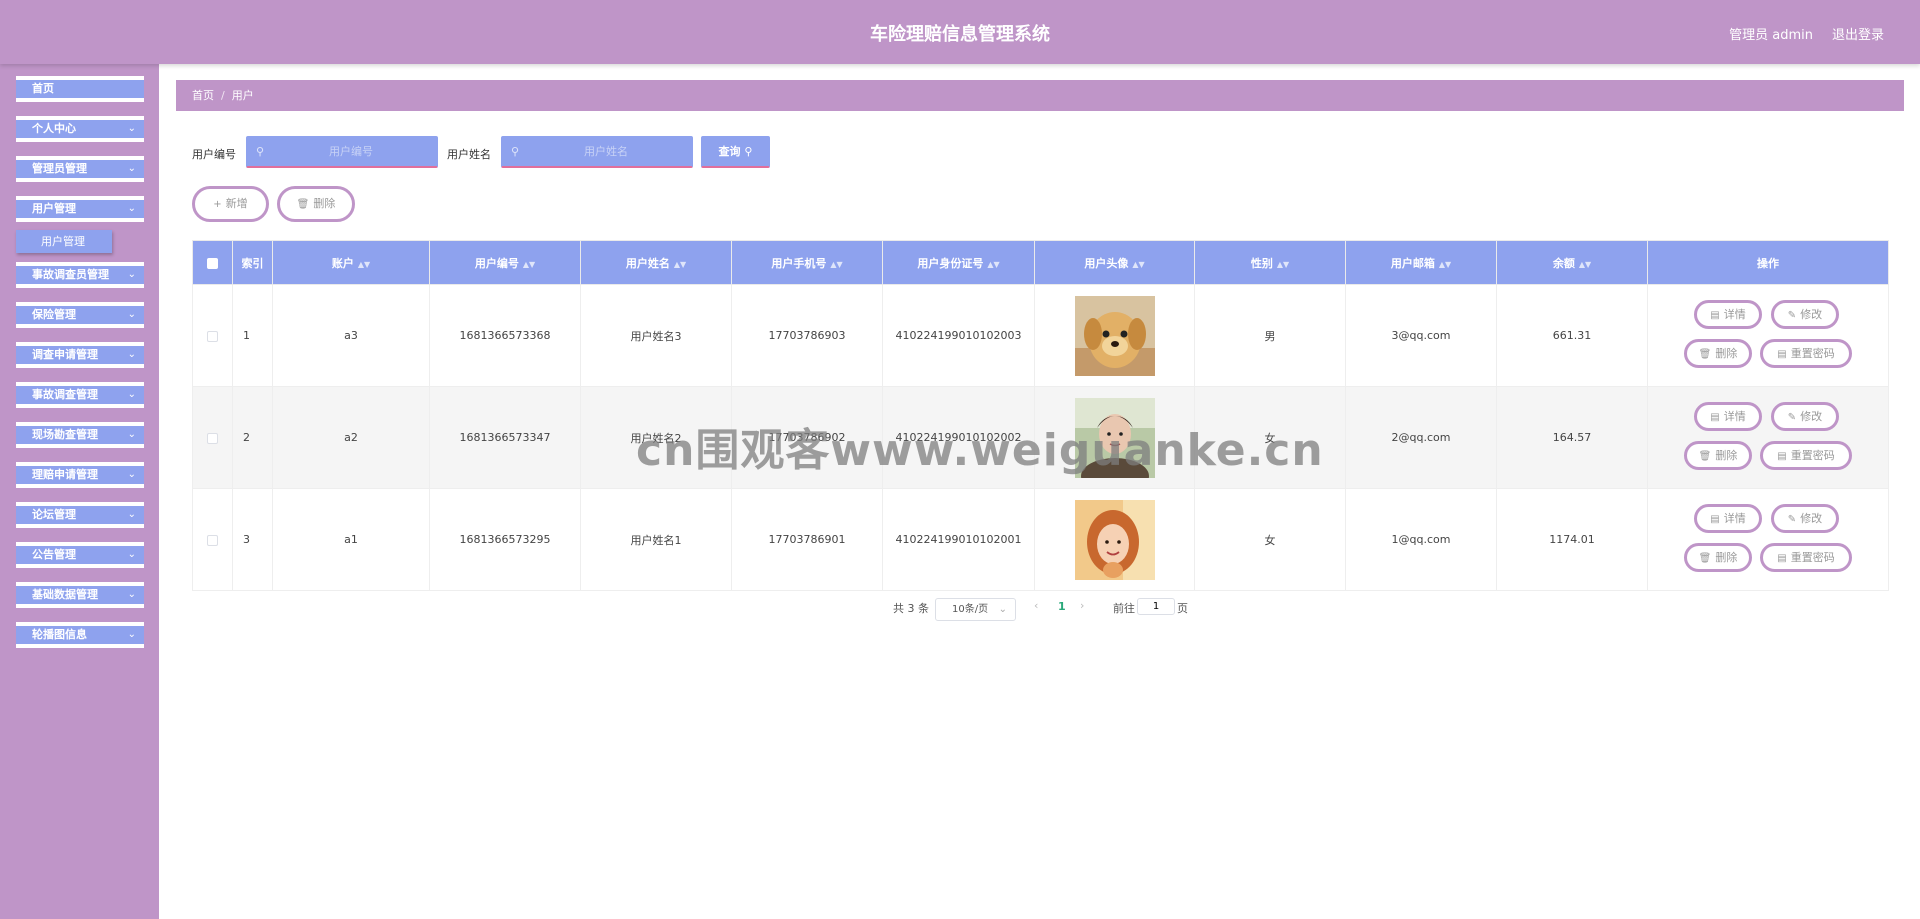 The height and width of the screenshot is (919, 1920). What do you see at coordinates (80, 515) in the screenshot?
I see `sidebar-item-forum-management: 论坛管理 ⌄` at bounding box center [80, 515].